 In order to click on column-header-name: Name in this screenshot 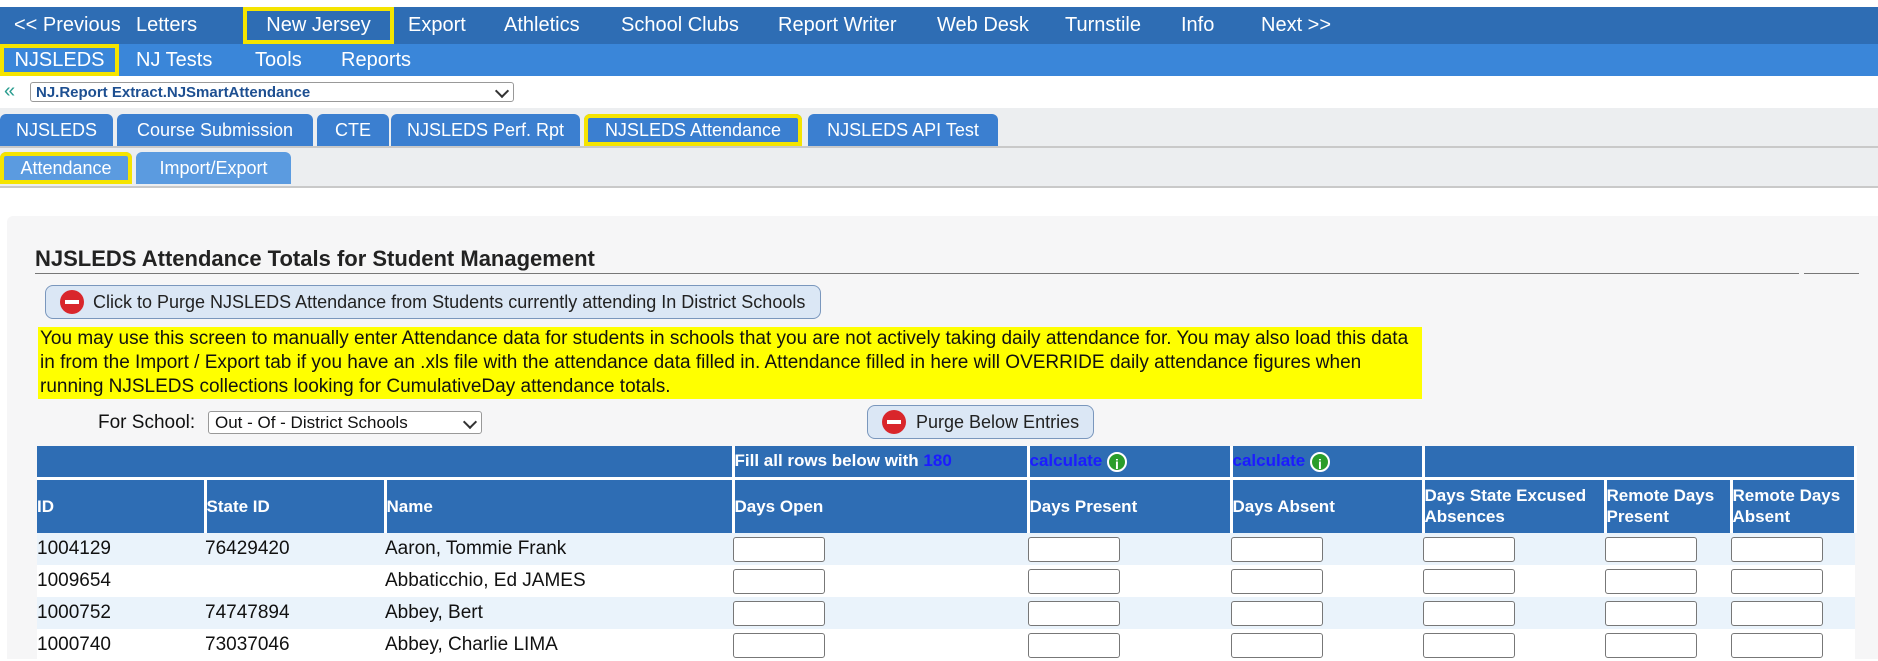, I will do `click(560, 504)`.